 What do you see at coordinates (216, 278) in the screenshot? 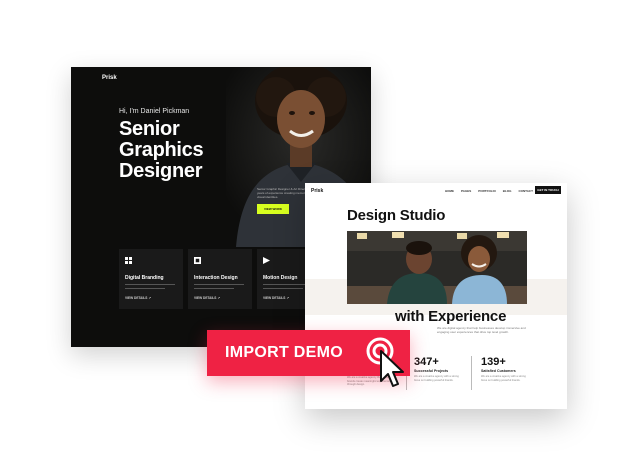
I see `card-title: Interaction Design` at bounding box center [216, 278].